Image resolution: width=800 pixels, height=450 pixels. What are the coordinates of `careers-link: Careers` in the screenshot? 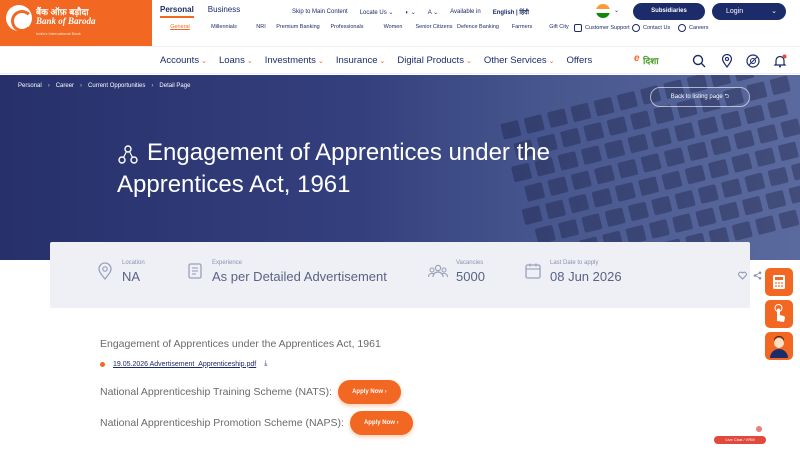 It's located at (701, 28).